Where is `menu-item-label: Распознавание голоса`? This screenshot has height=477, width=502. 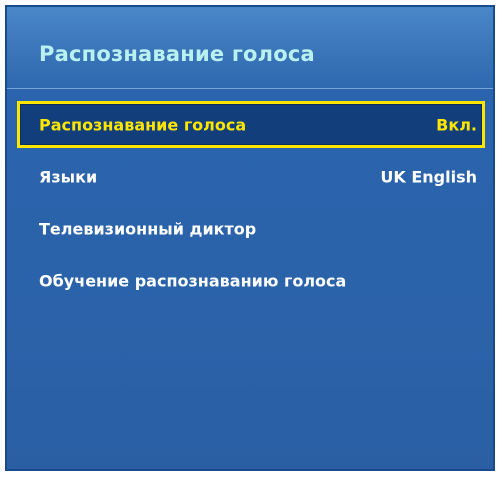
menu-item-label: Распознавание голоса is located at coordinates (143, 124).